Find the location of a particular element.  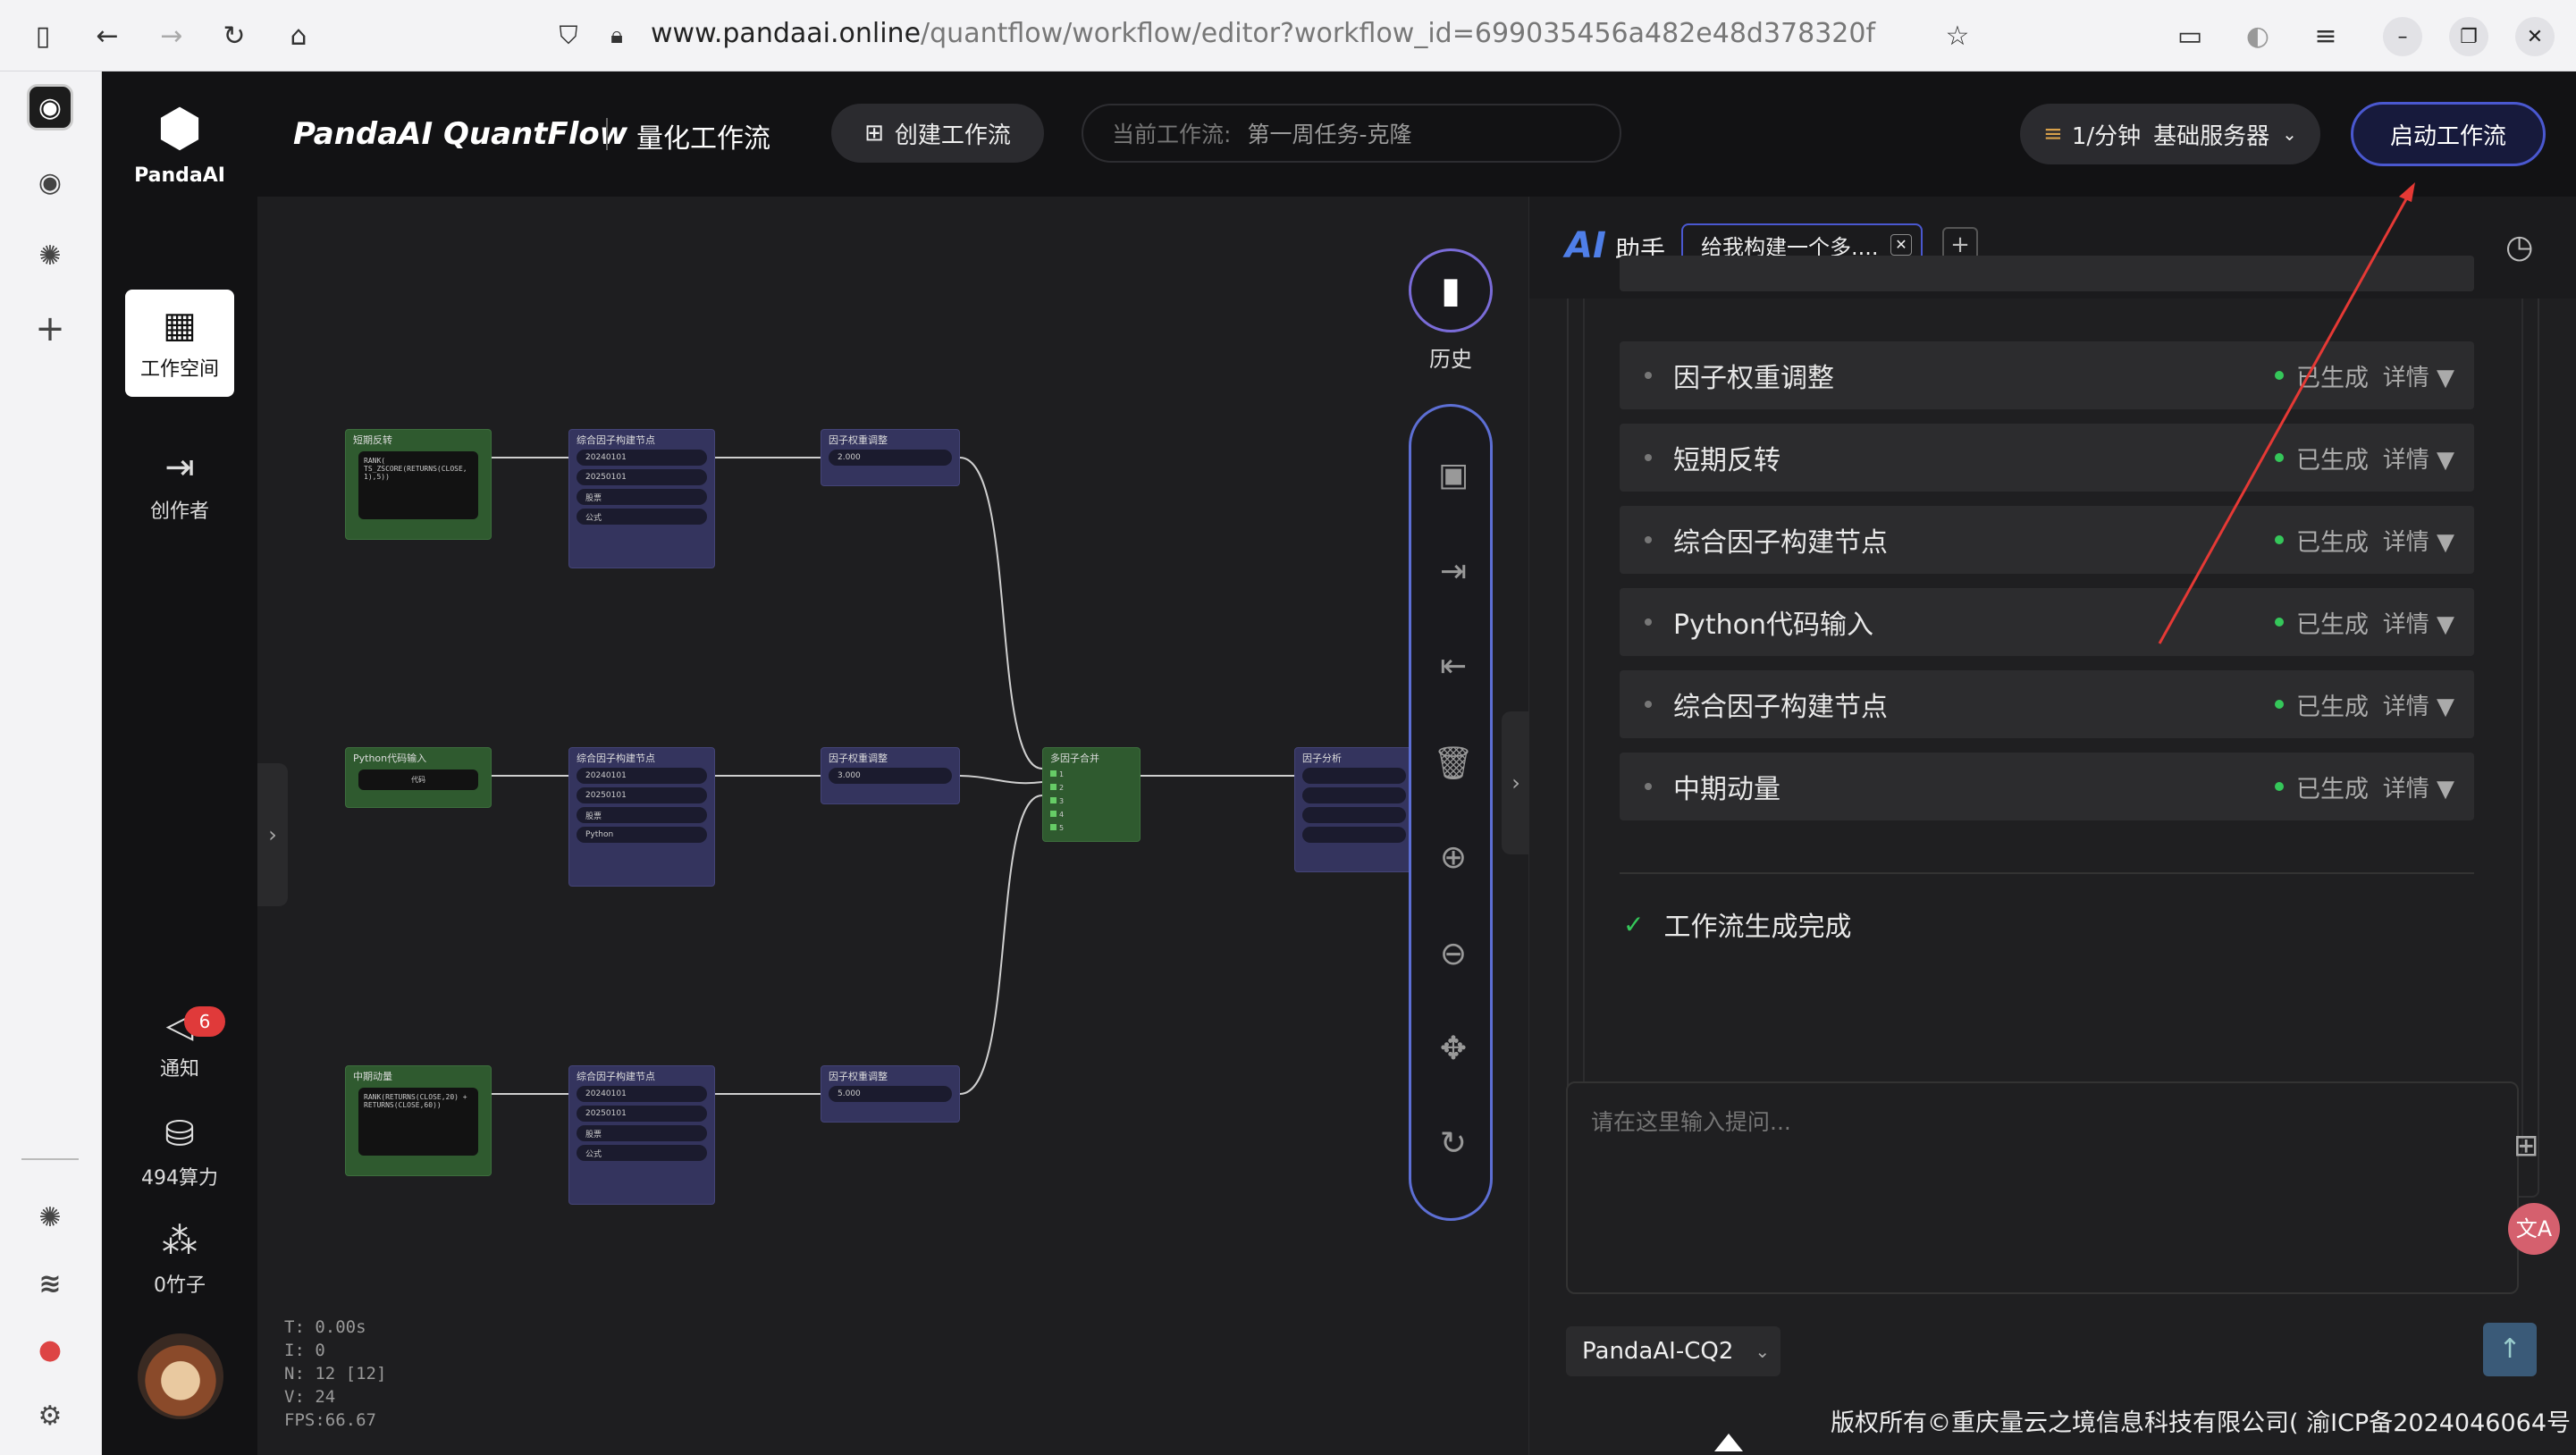

close-icon: ✕ is located at coordinates (2535, 36).